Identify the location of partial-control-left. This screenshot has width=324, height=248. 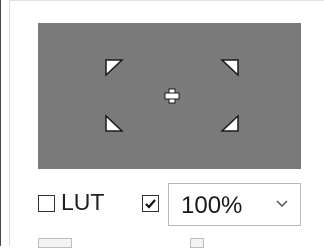
(55, 243).